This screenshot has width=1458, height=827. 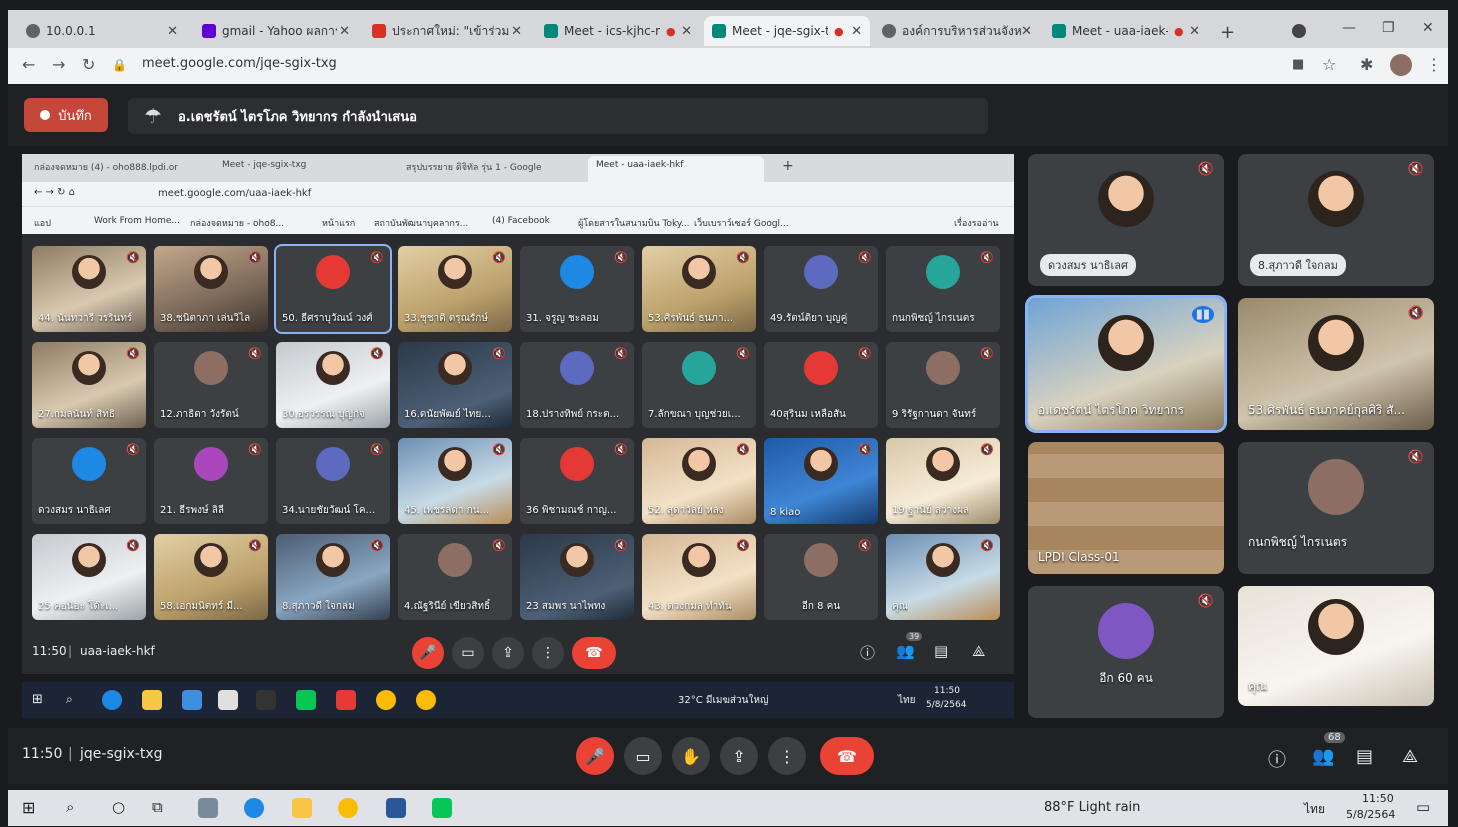 I want to click on participant-tile: 🔇 กนกพิชญ์ ไกรเนตร, so click(x=943, y=289).